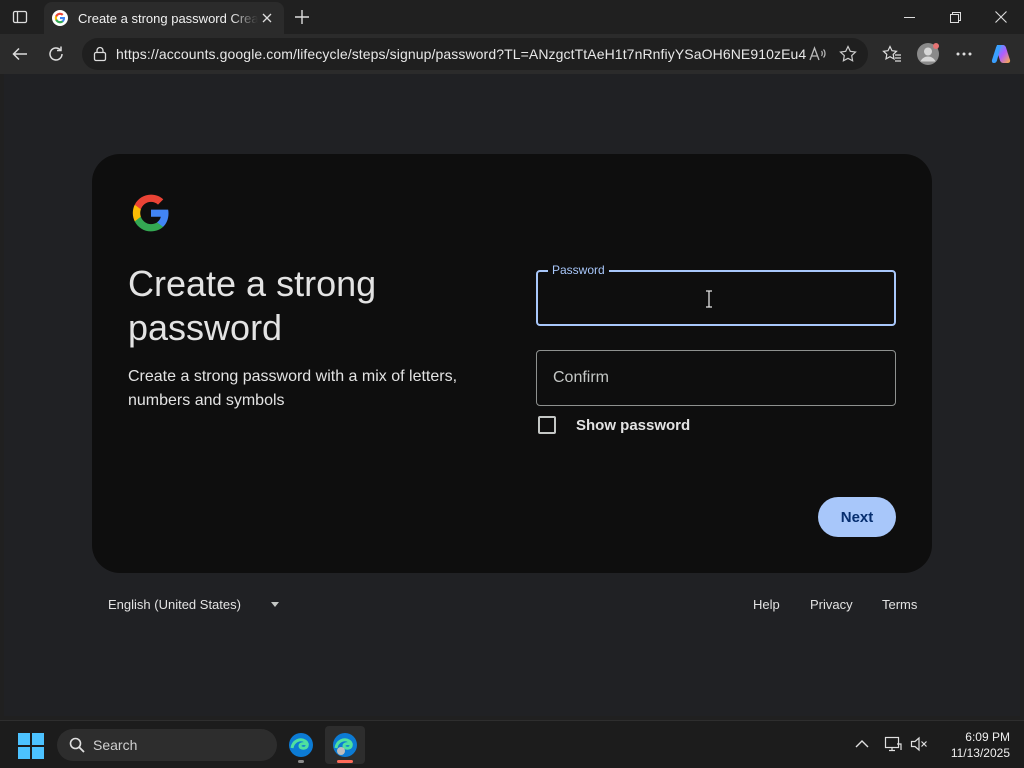 Image resolution: width=1024 pixels, height=768 pixels. What do you see at coordinates (174, 604) in the screenshot?
I see `language-label: English (United States)` at bounding box center [174, 604].